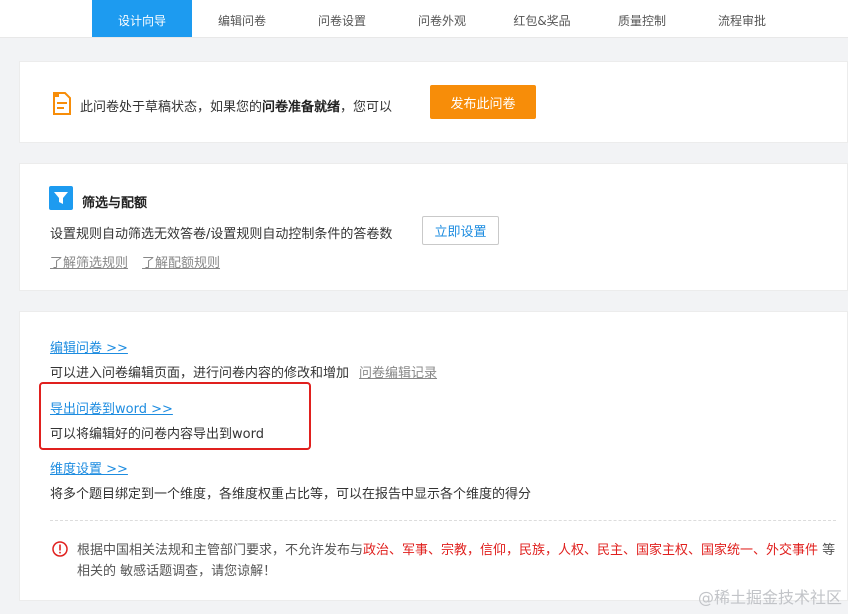 The image size is (848, 614). What do you see at coordinates (483, 102) in the screenshot?
I see `publish-button: 发布此问卷` at bounding box center [483, 102].